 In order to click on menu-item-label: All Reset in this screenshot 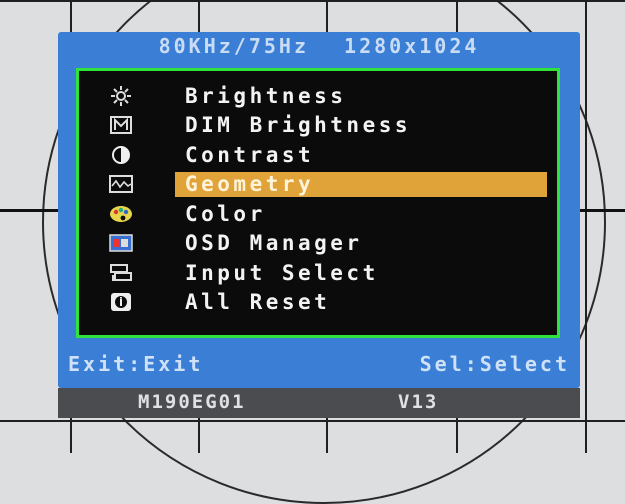, I will do `click(258, 302)`.